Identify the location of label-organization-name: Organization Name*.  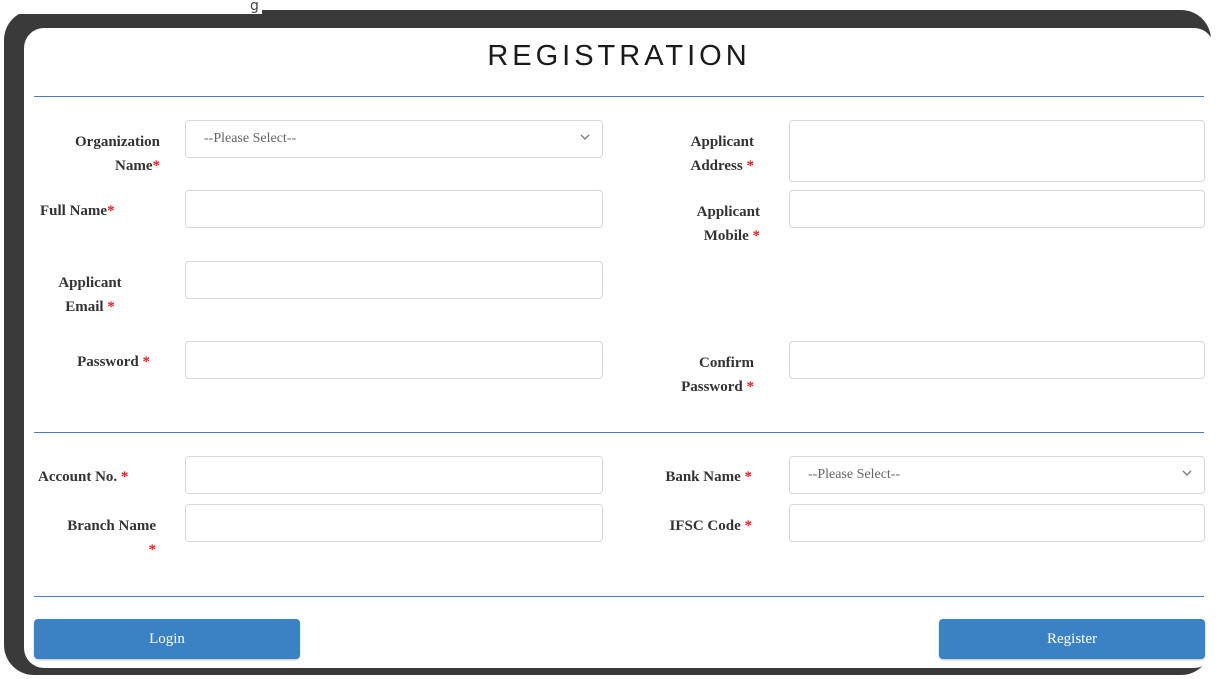
(100, 154).